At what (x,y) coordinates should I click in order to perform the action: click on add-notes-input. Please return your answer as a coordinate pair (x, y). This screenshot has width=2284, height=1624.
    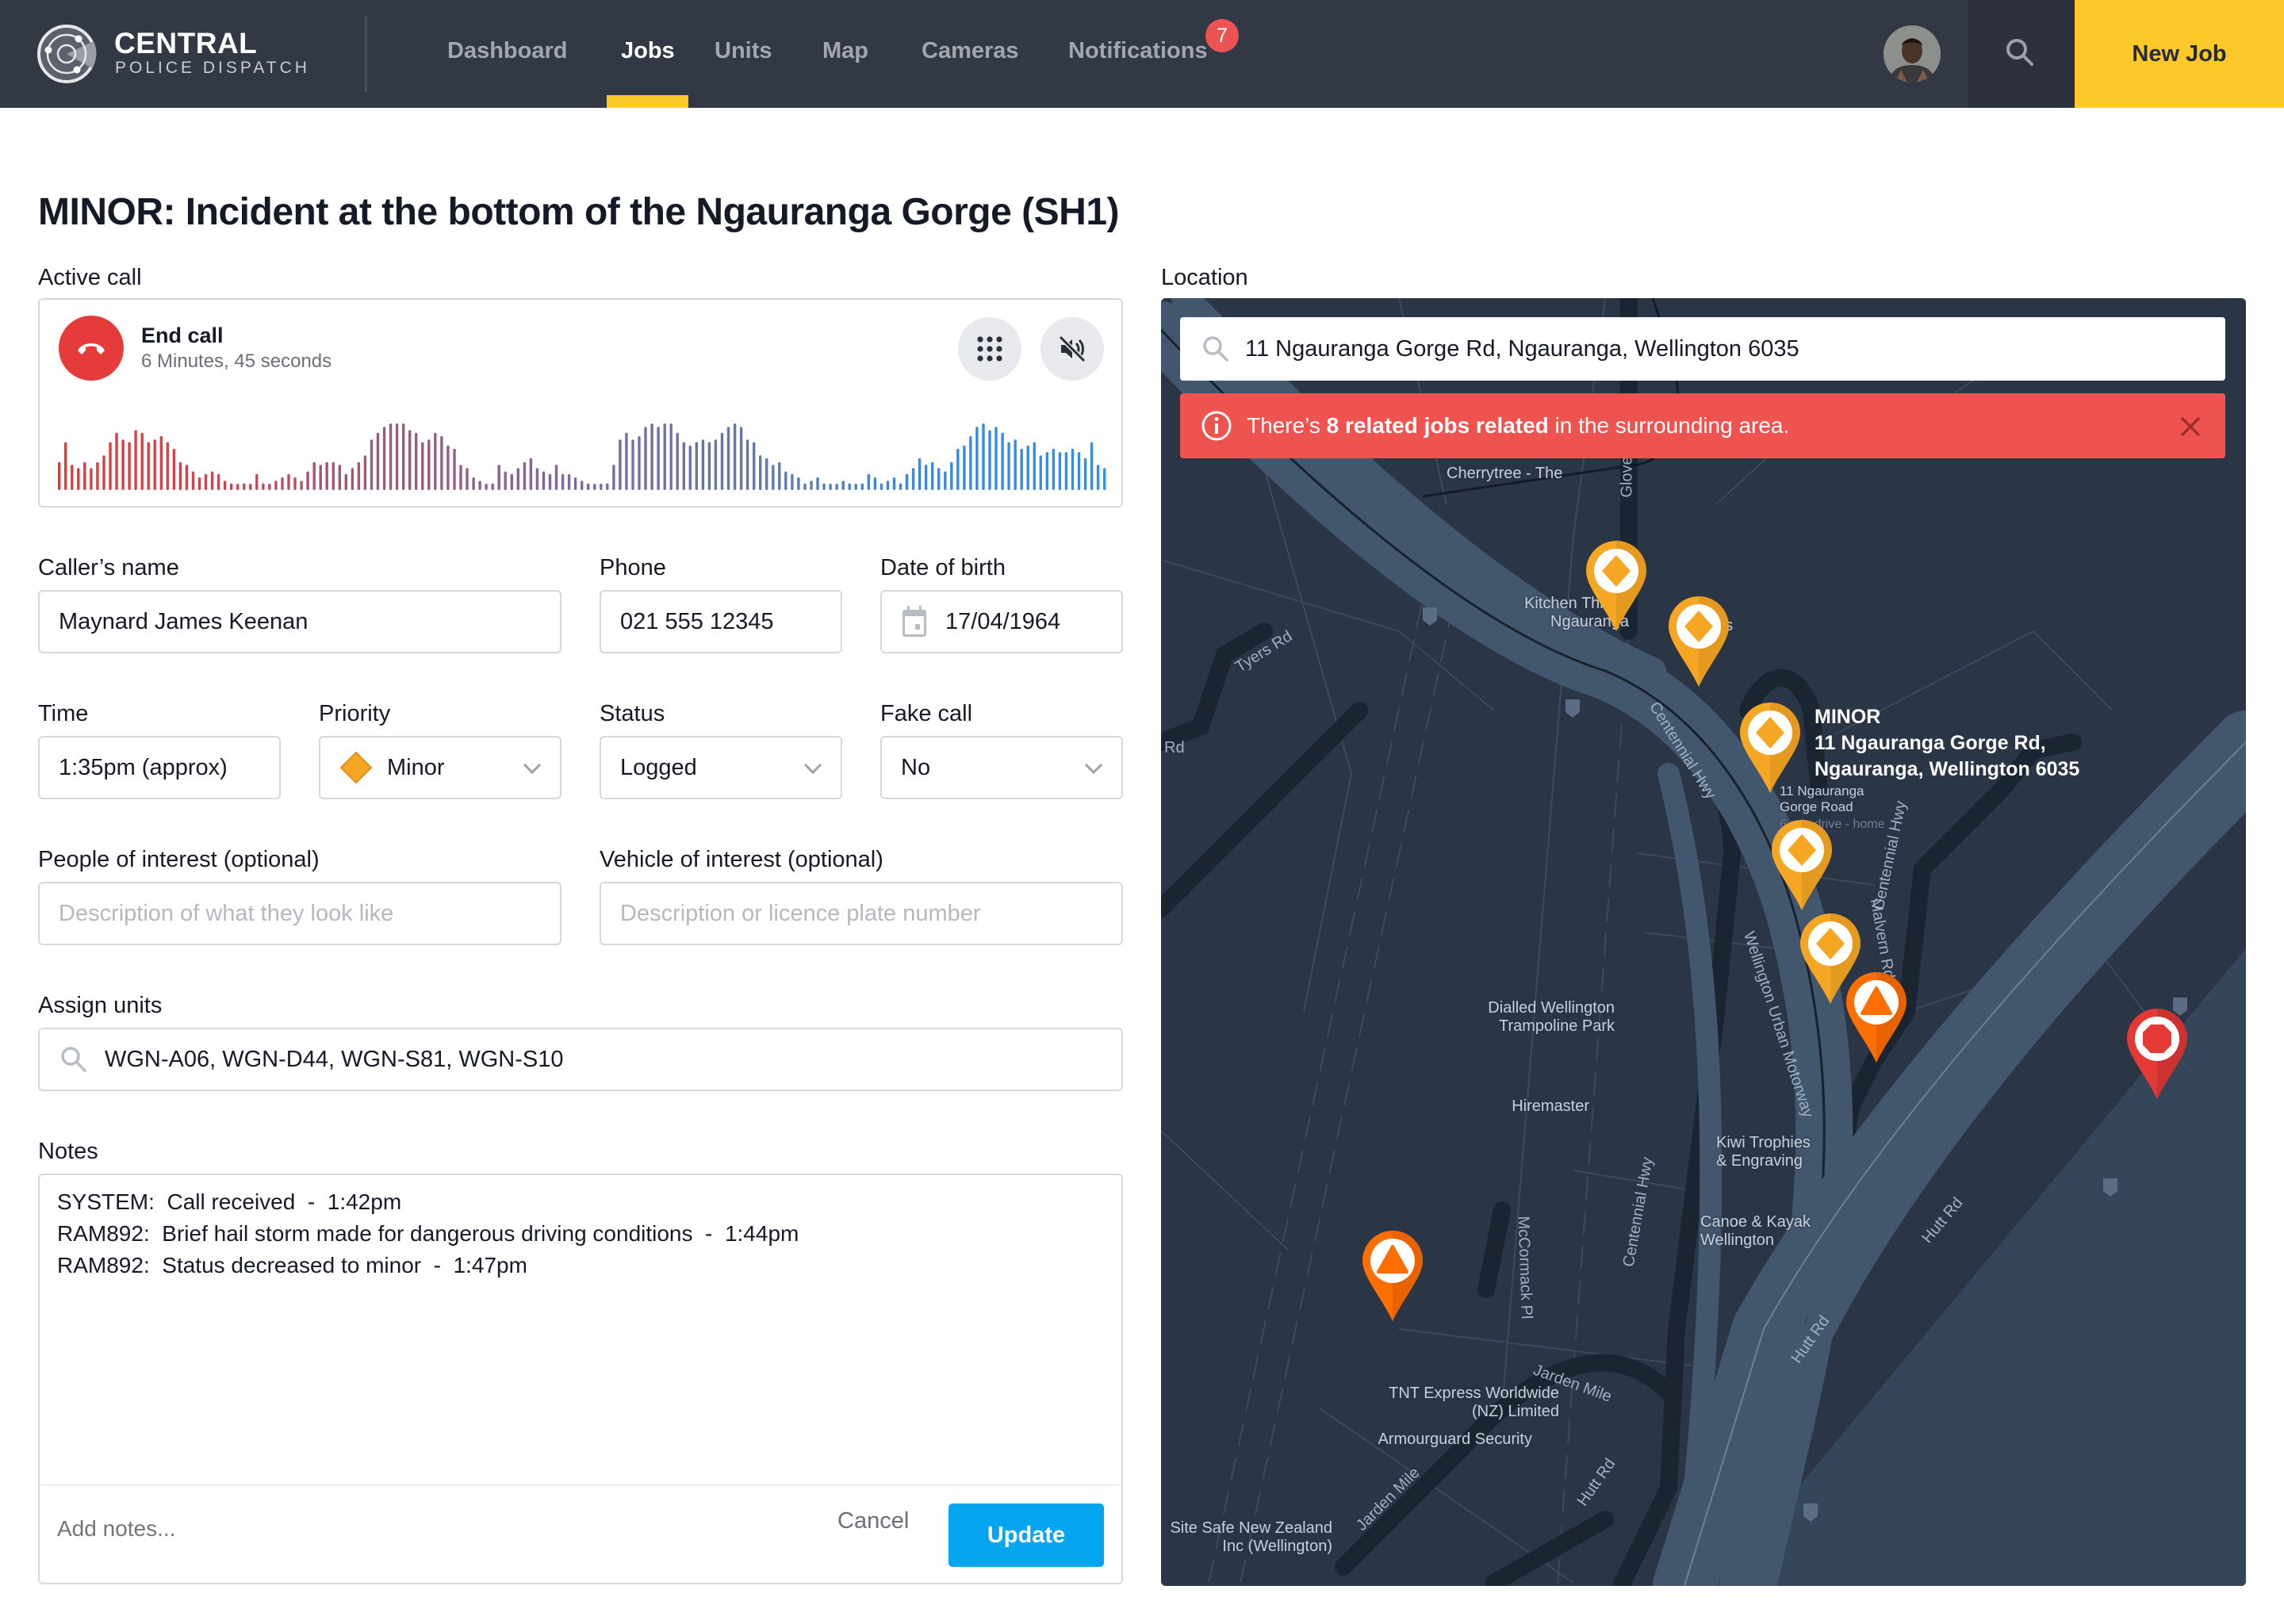
    Looking at the image, I should click on (414, 1529).